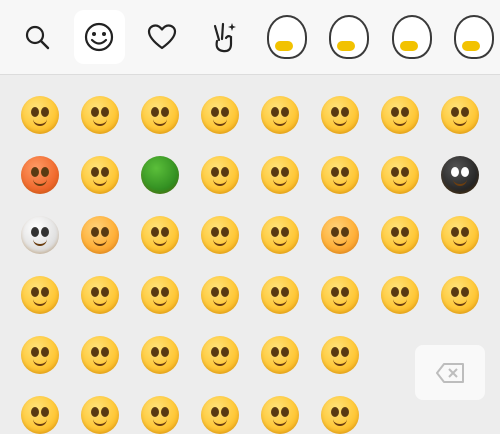  What do you see at coordinates (40, 295) in the screenshot?
I see `emoji-fists-icon` at bounding box center [40, 295].